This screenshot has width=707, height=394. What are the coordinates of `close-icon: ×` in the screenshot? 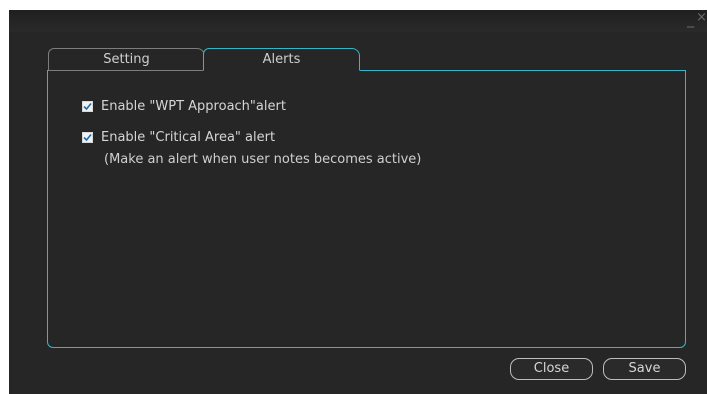 It's located at (701, 18).